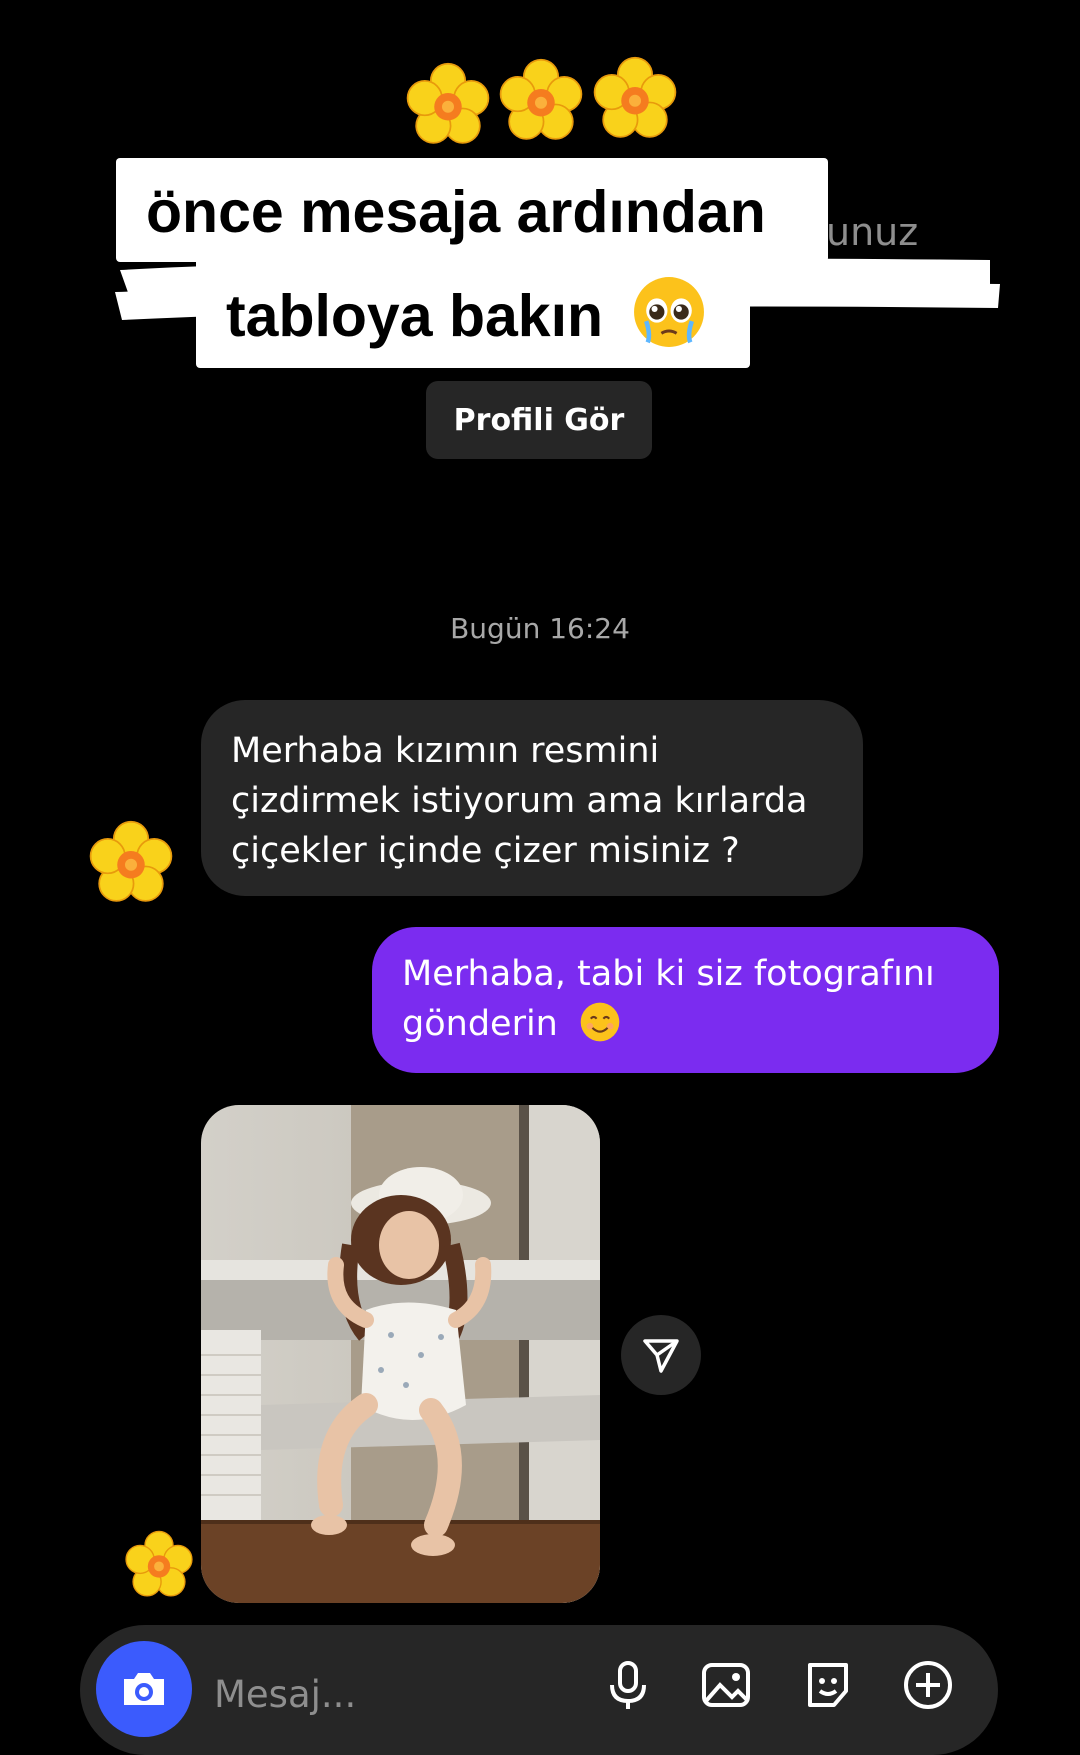 Image resolution: width=1080 pixels, height=1755 pixels. What do you see at coordinates (600, 1022) in the screenshot?
I see `smiling-face-emoji-icon` at bounding box center [600, 1022].